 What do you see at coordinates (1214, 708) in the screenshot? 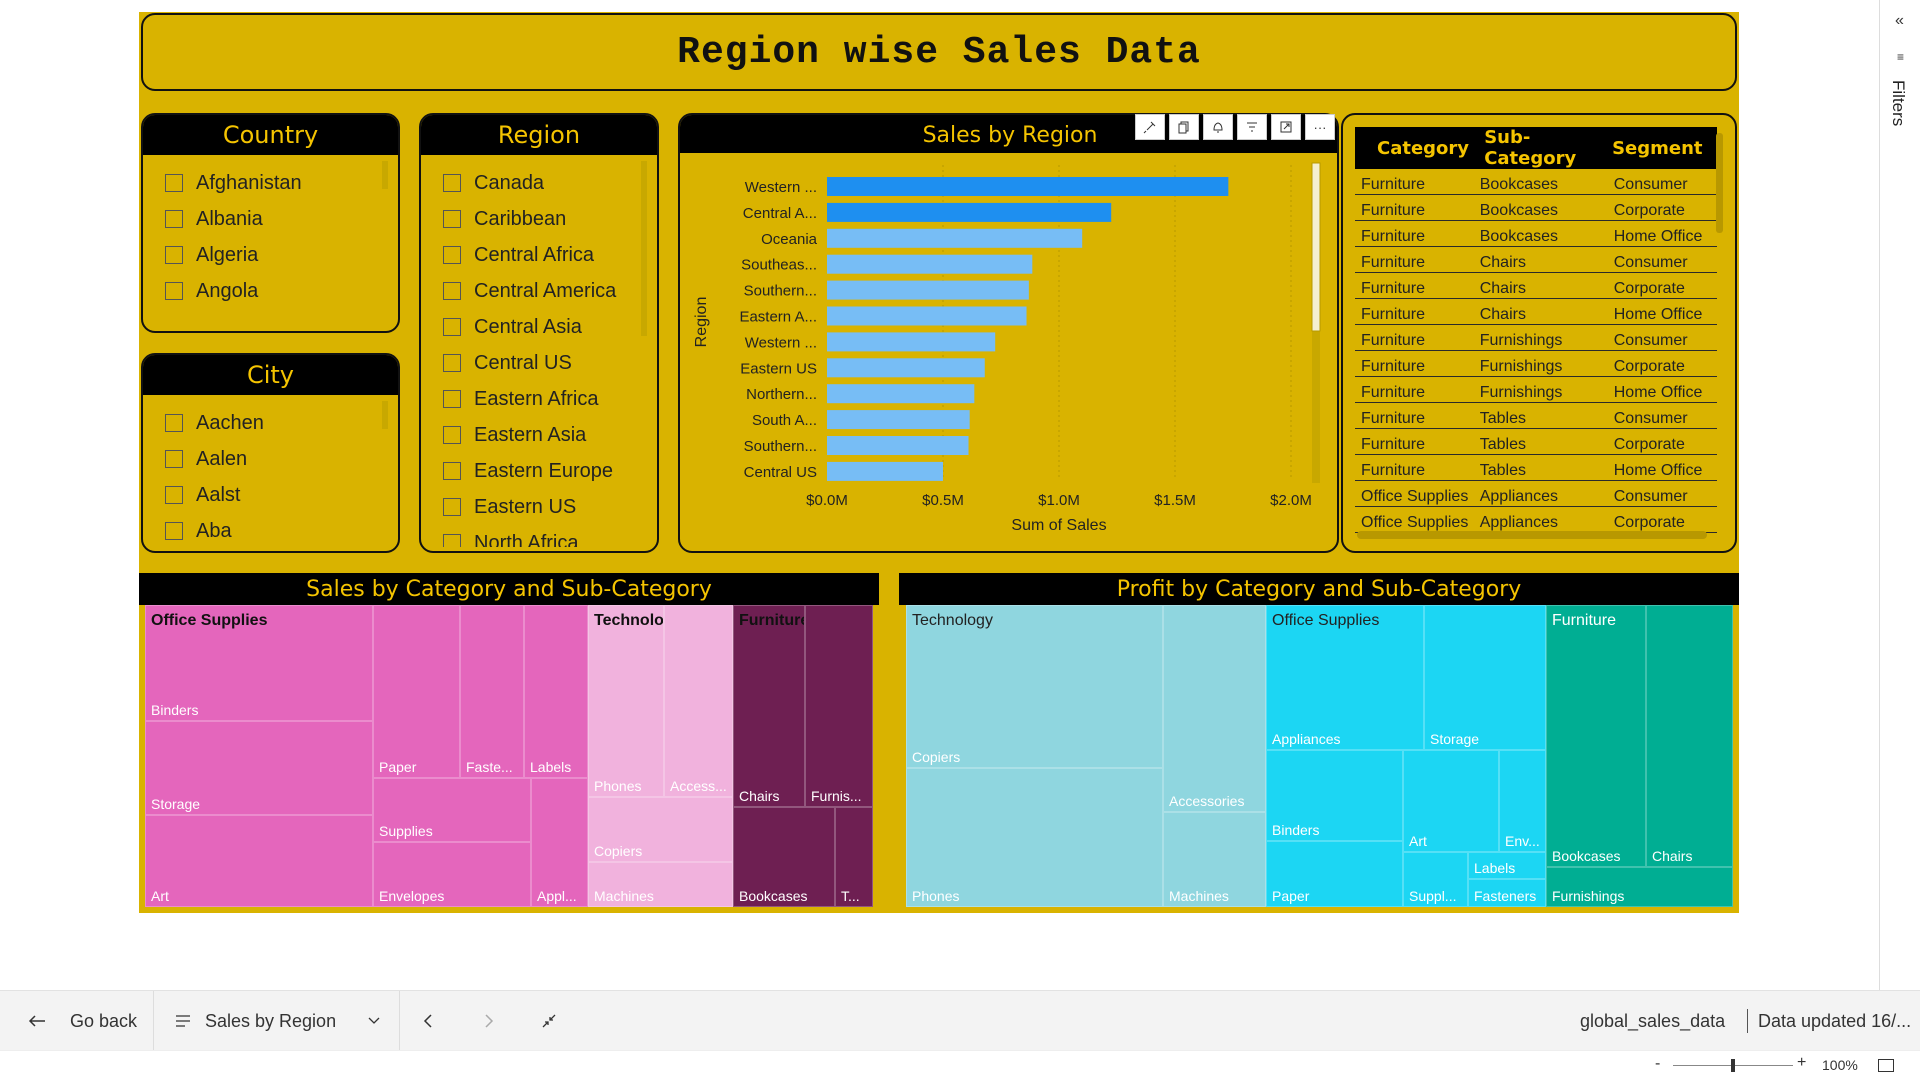
I see `tile-accessories: Accessories` at bounding box center [1214, 708].